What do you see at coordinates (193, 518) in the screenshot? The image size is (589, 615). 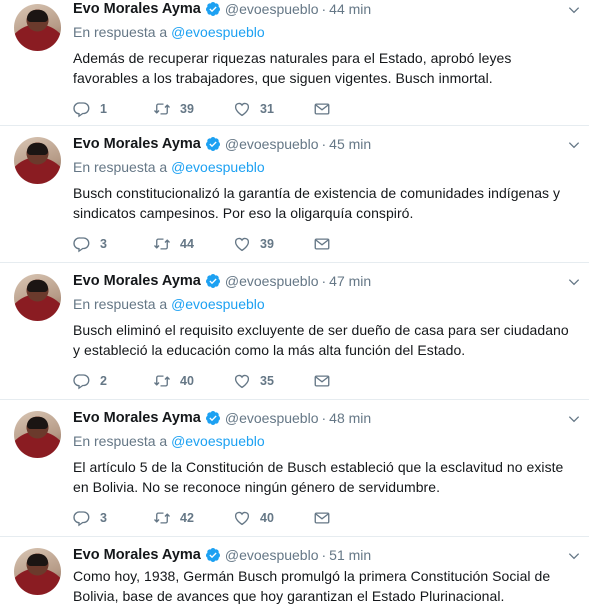 I see `retweet-button: 42` at bounding box center [193, 518].